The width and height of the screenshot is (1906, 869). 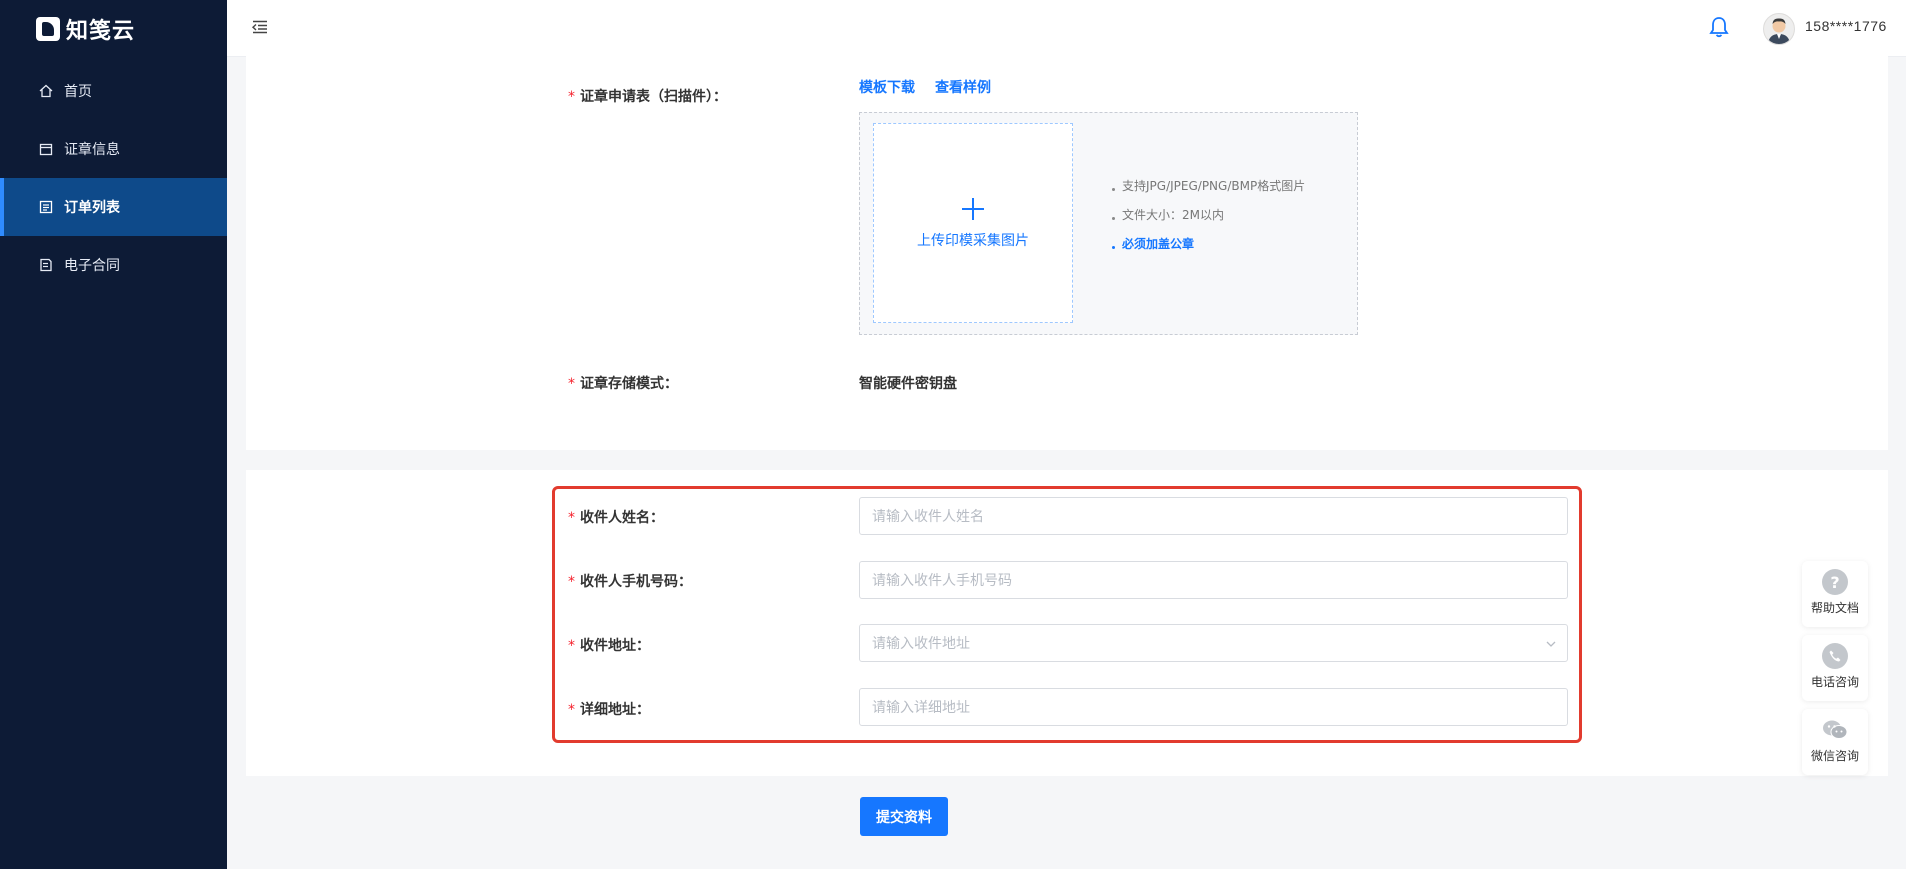 I want to click on upload-text: 上传印模采集图片, so click(x=973, y=241).